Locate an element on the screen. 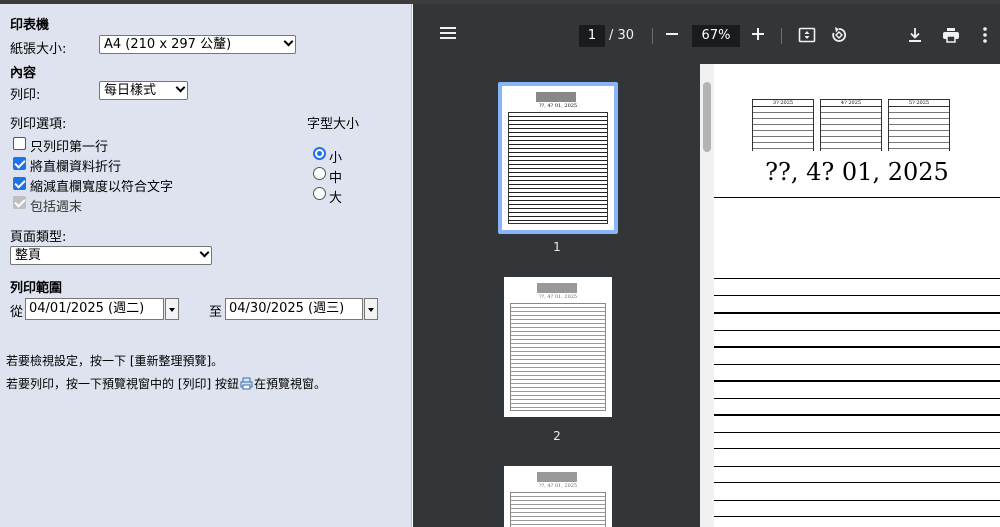 The width and height of the screenshot is (1000, 527). print-hint-part2: 在預覽視窗。 is located at coordinates (290, 384).